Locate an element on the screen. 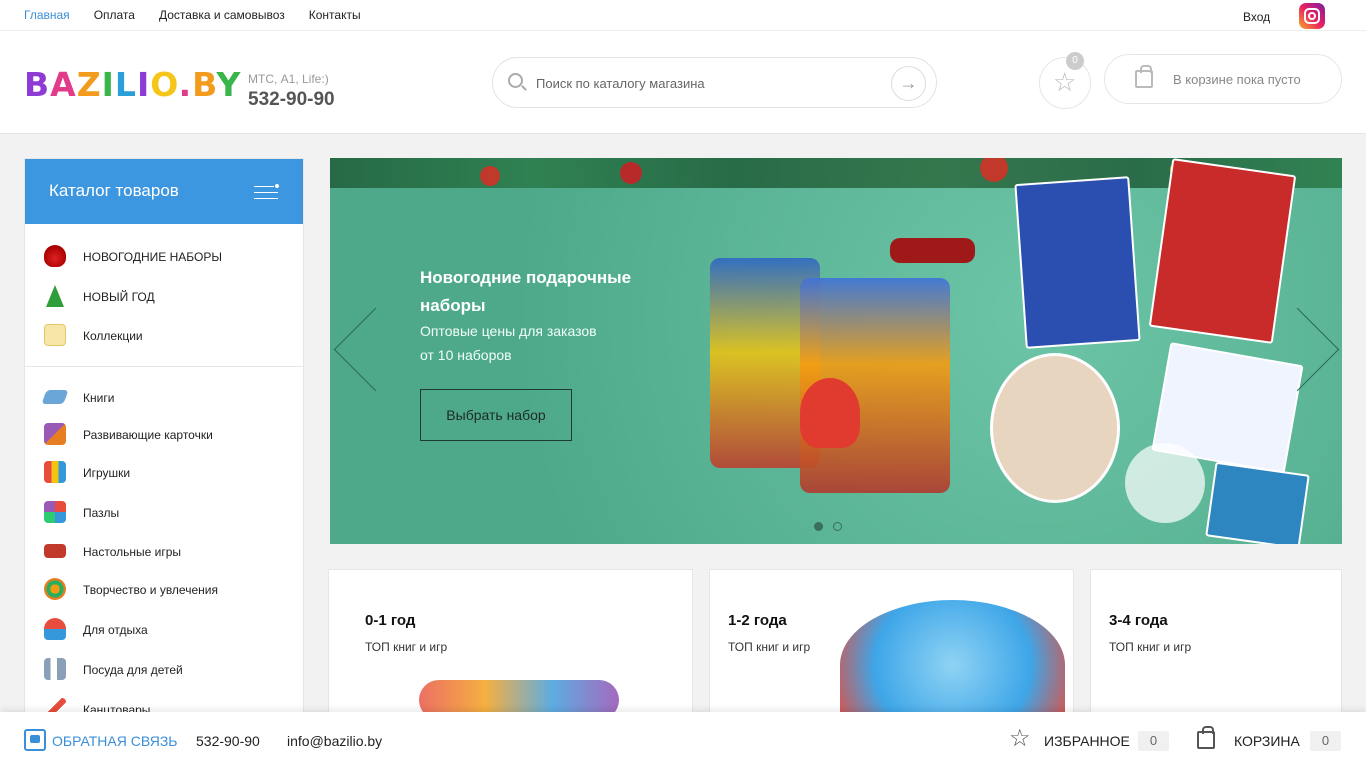 This screenshot has height=768, width=1366. catalog-item-label: Посуда для детей is located at coordinates (133, 670).